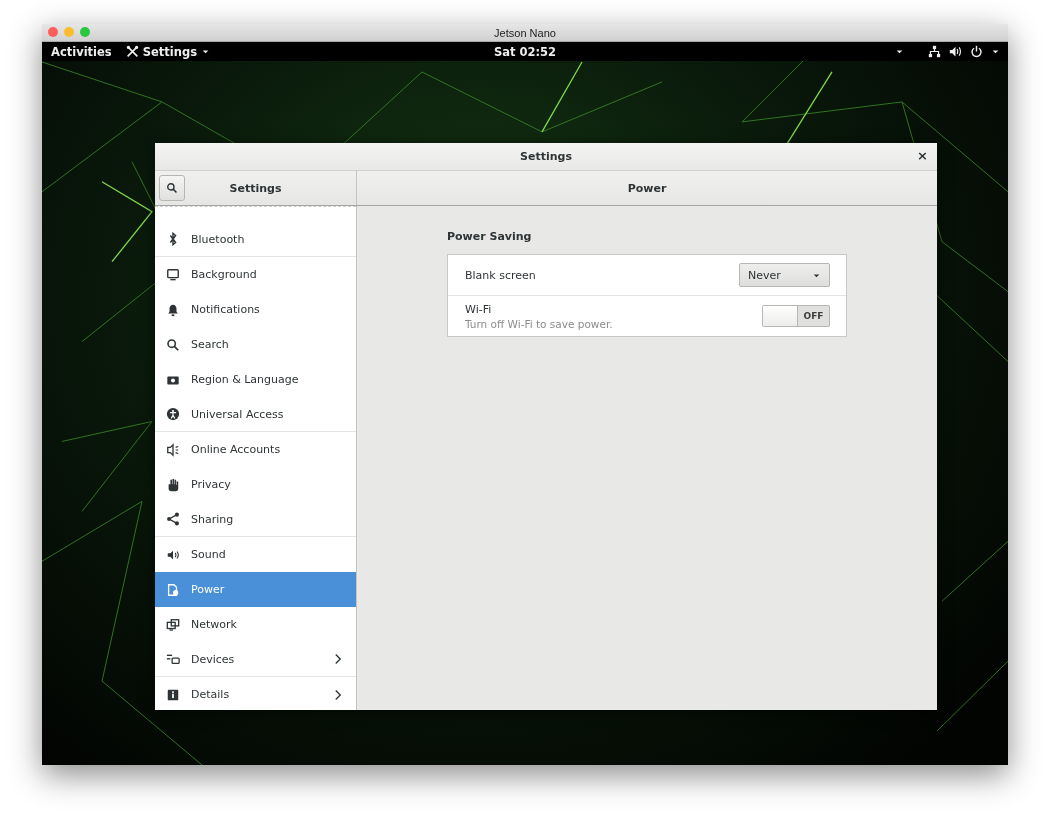  What do you see at coordinates (132, 51) in the screenshot?
I see `tools-icon` at bounding box center [132, 51].